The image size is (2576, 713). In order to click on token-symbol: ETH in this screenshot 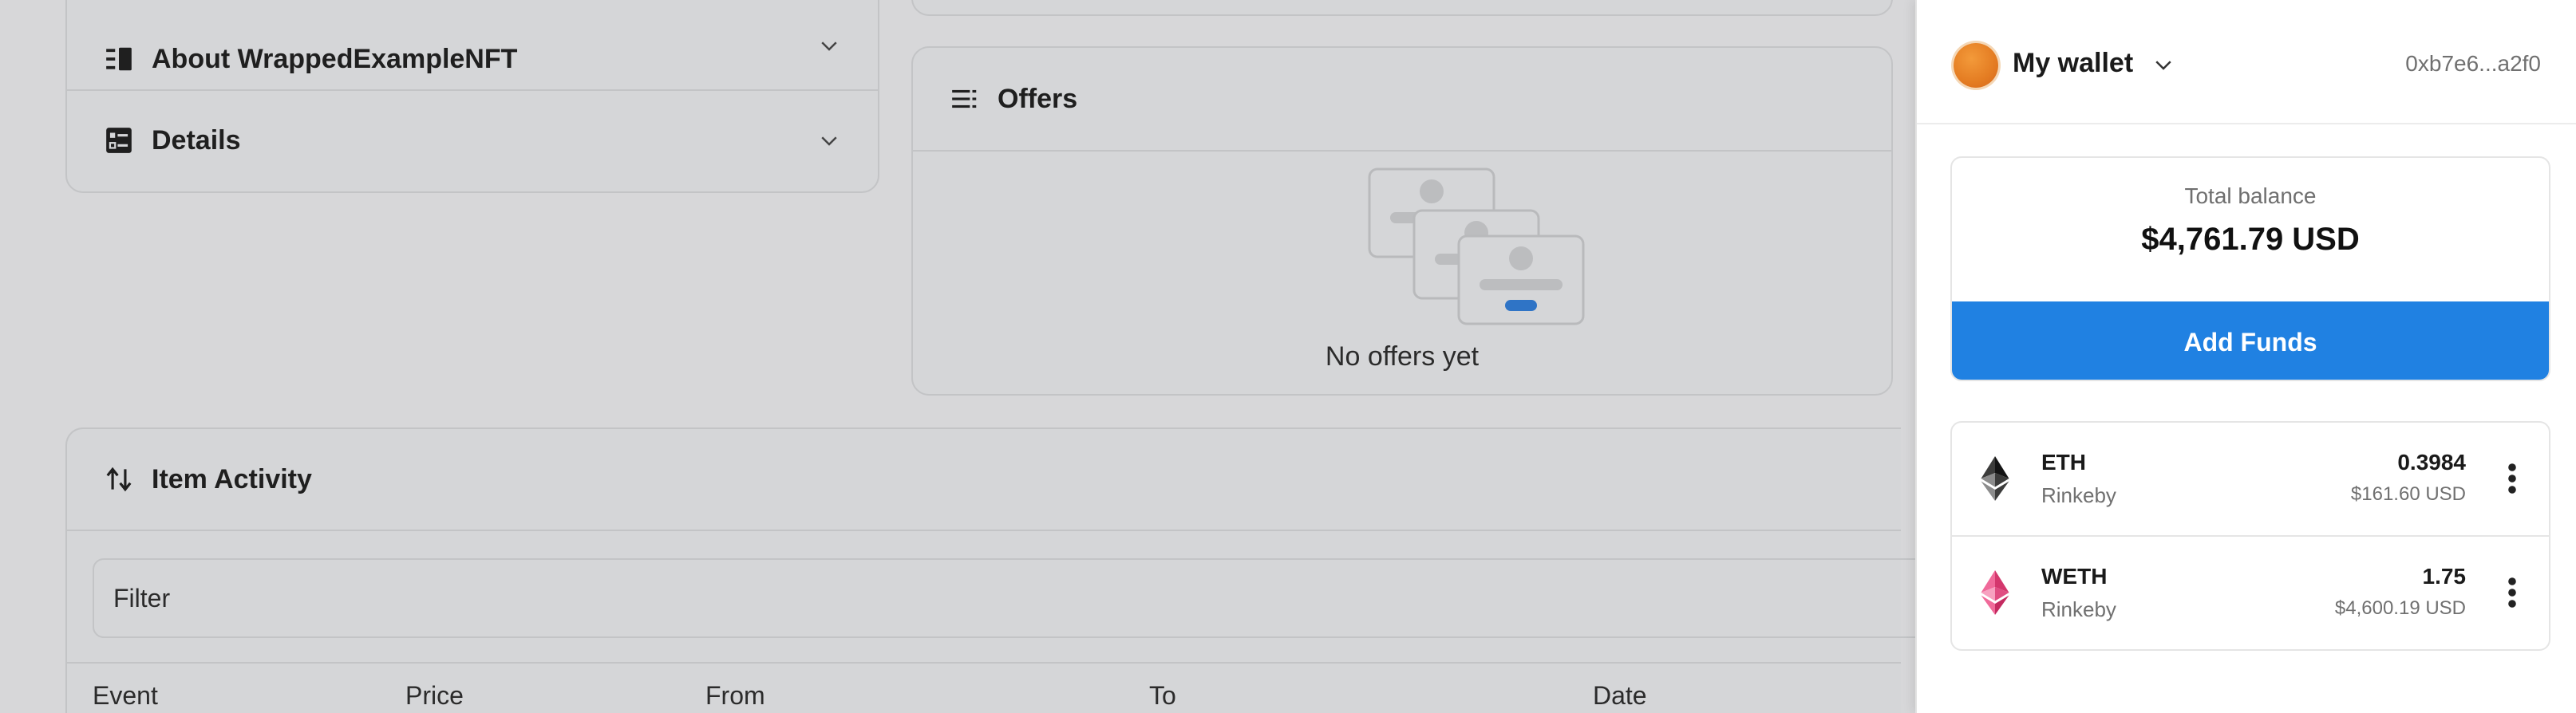, I will do `click(2063, 462)`.